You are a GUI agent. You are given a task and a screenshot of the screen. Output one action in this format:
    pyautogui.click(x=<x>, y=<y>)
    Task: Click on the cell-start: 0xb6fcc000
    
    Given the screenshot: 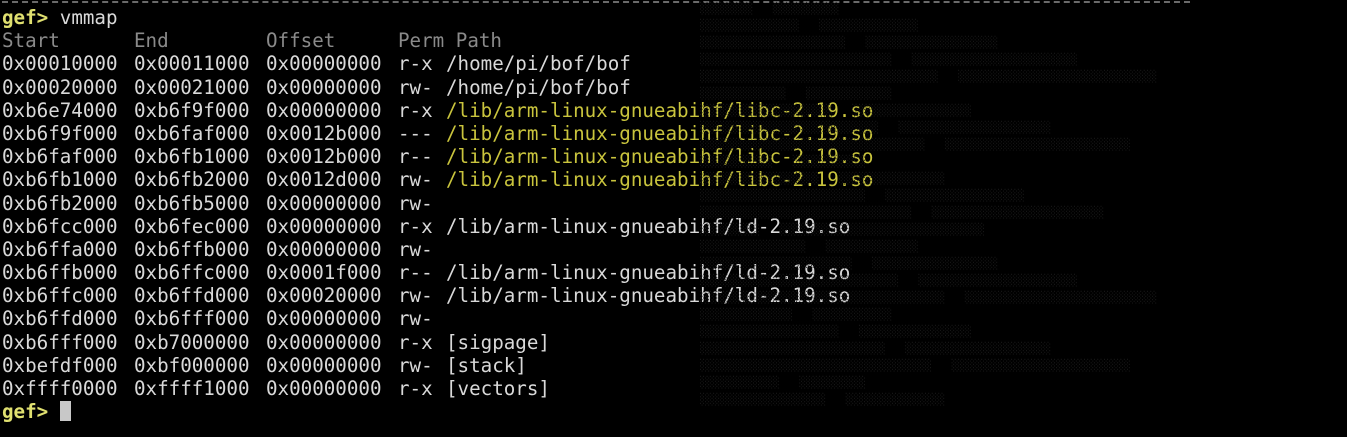 What is the action you would take?
    pyautogui.click(x=60, y=226)
    